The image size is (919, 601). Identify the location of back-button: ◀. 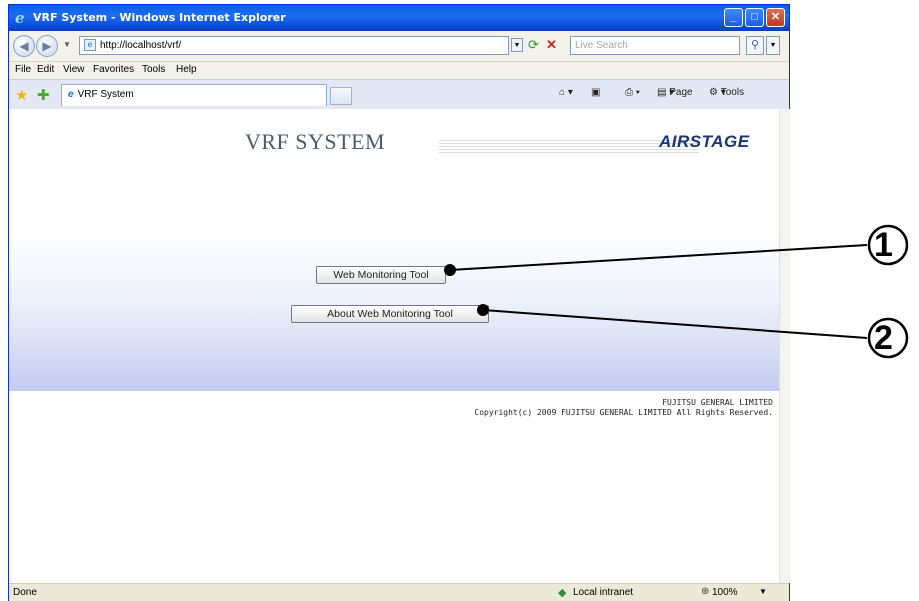
(24, 46).